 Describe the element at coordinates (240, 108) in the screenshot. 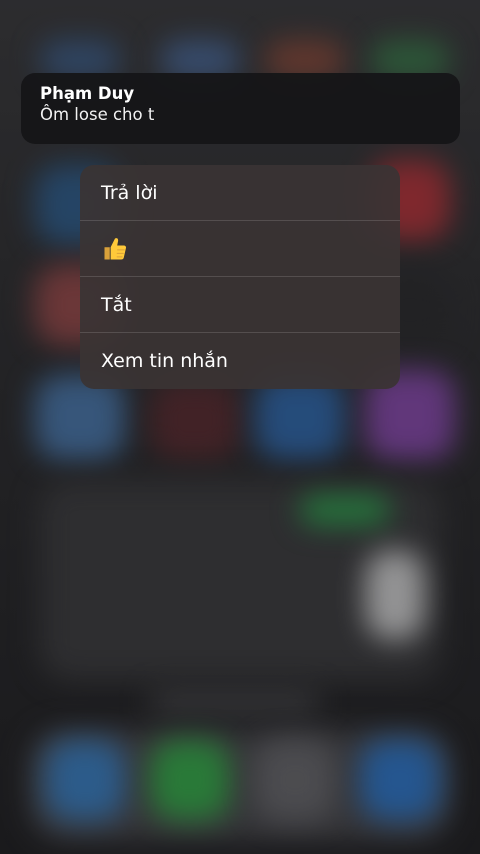

I see `notification-banner: Phạm Duy Ôm lose cho t` at that location.